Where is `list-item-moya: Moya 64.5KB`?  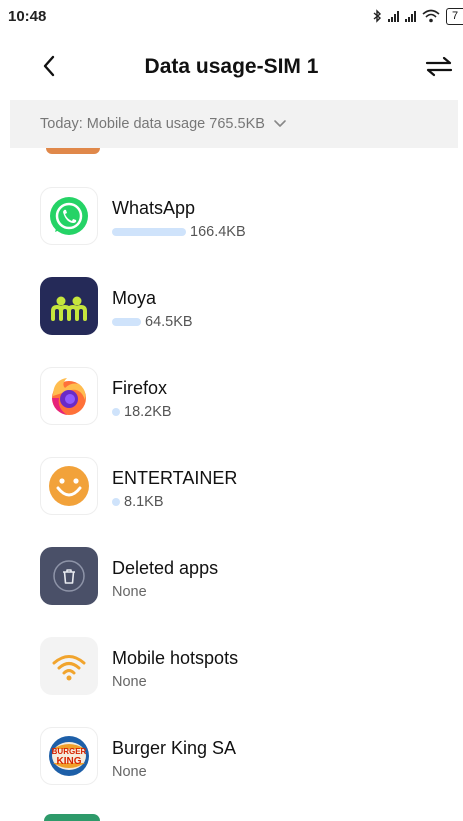
list-item-moya: Moya 64.5KB is located at coordinates (231, 309).